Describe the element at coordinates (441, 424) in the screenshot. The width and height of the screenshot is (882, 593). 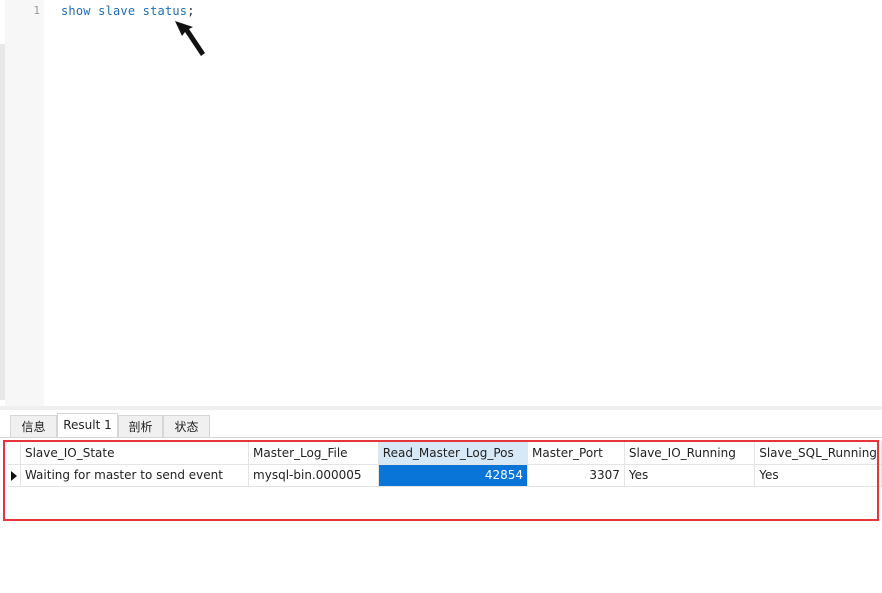
I see `result-tab-bar: 信息 Result 1 剖析 状态` at that location.